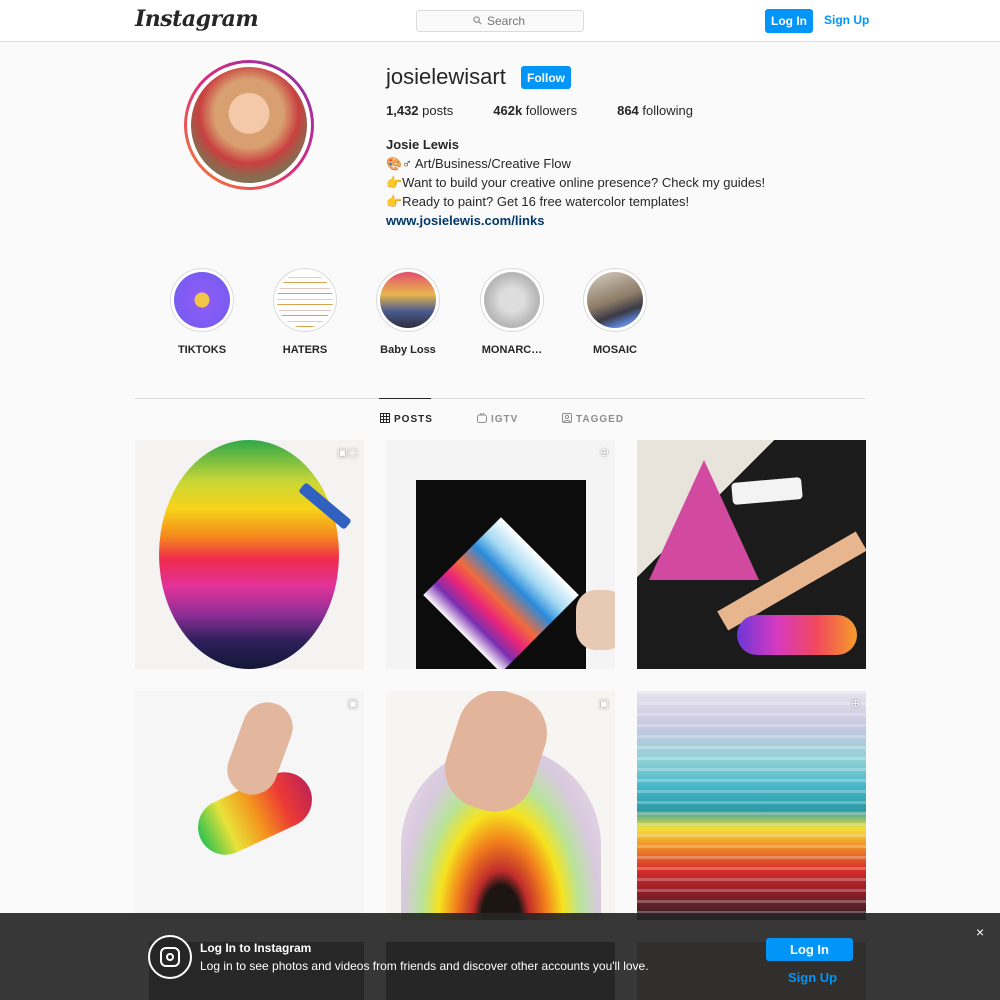 This screenshot has width=1000, height=1000. I want to click on bio-line-1: 🎨♂ Art/Business/Creative Flow, so click(478, 163).